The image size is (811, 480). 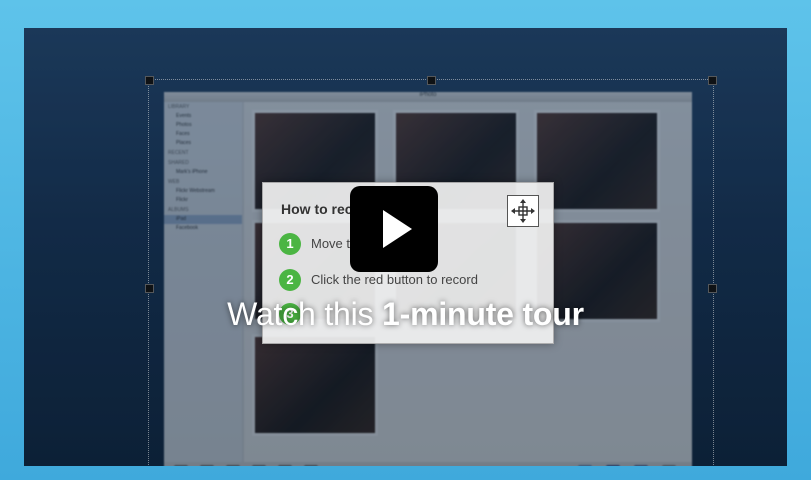 I want to click on play-icon, so click(x=397, y=229).